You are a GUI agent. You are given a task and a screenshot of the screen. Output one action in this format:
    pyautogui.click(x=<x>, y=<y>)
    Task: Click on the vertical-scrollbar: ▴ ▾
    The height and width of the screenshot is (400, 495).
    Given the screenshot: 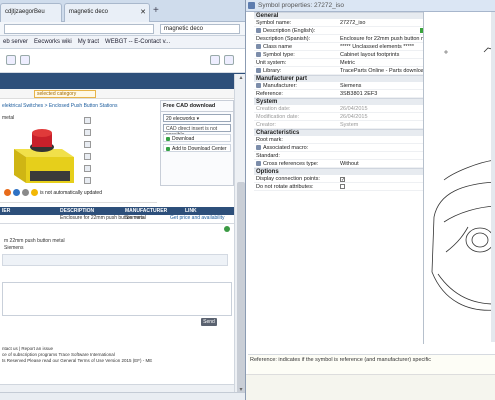 What is the action you would take?
    pyautogui.click(x=239, y=237)
    